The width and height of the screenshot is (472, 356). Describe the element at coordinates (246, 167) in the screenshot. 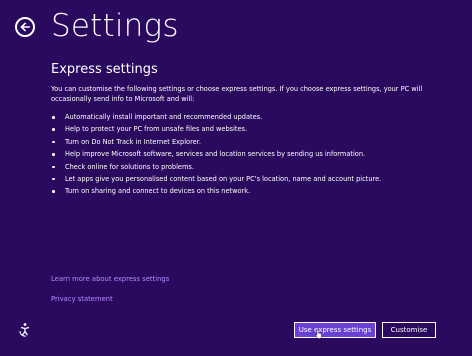

I see `list-item: Check online for solutions to problems.` at that location.